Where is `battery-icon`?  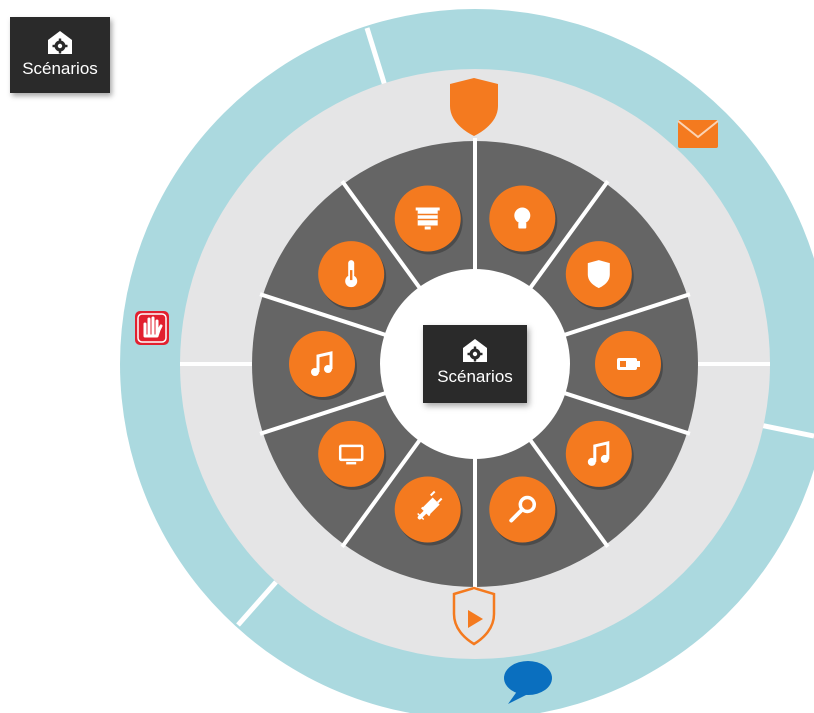
battery-icon is located at coordinates (628, 364).